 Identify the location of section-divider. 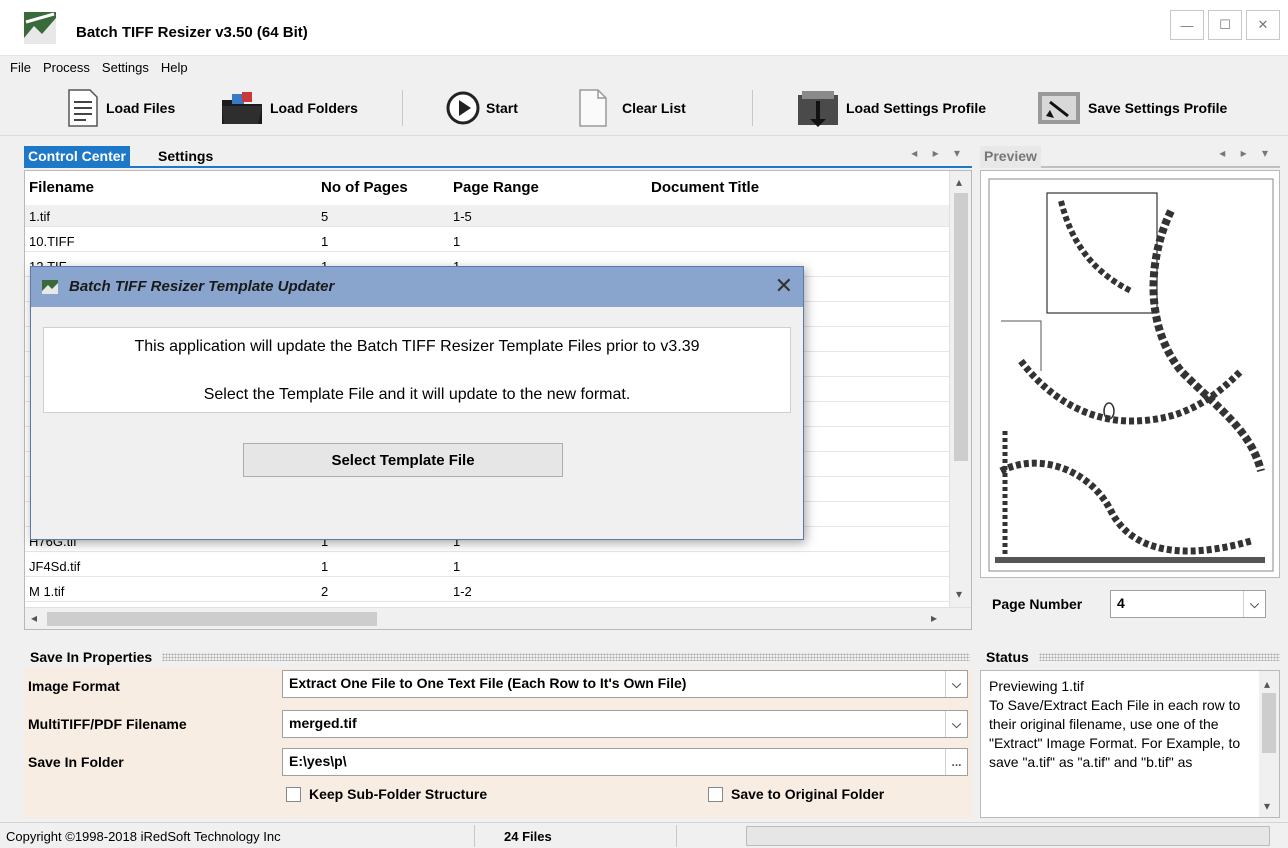
(566, 657).